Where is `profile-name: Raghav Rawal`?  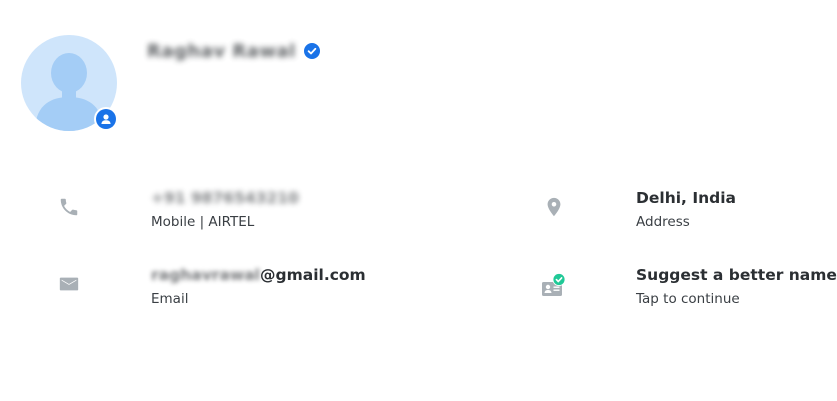 profile-name: Raghav Rawal is located at coordinates (221, 51).